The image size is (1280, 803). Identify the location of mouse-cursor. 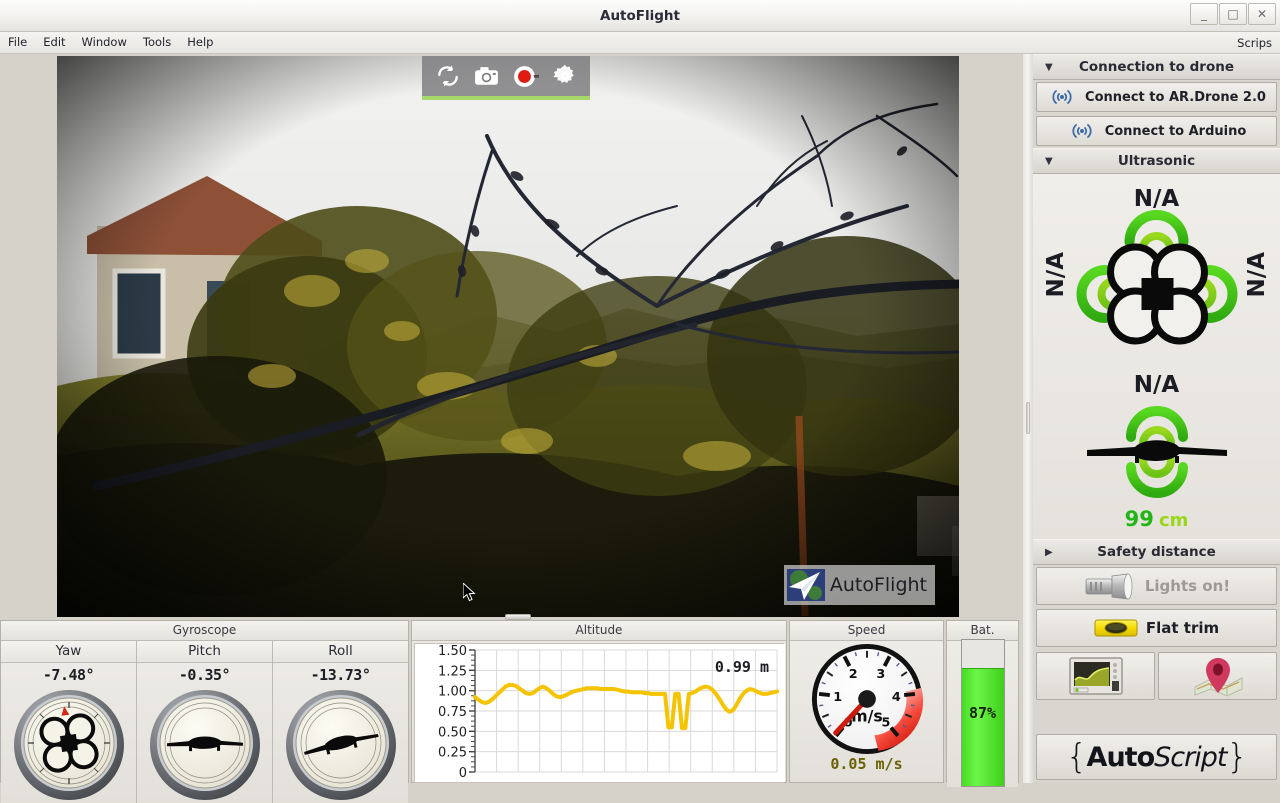
(469, 592).